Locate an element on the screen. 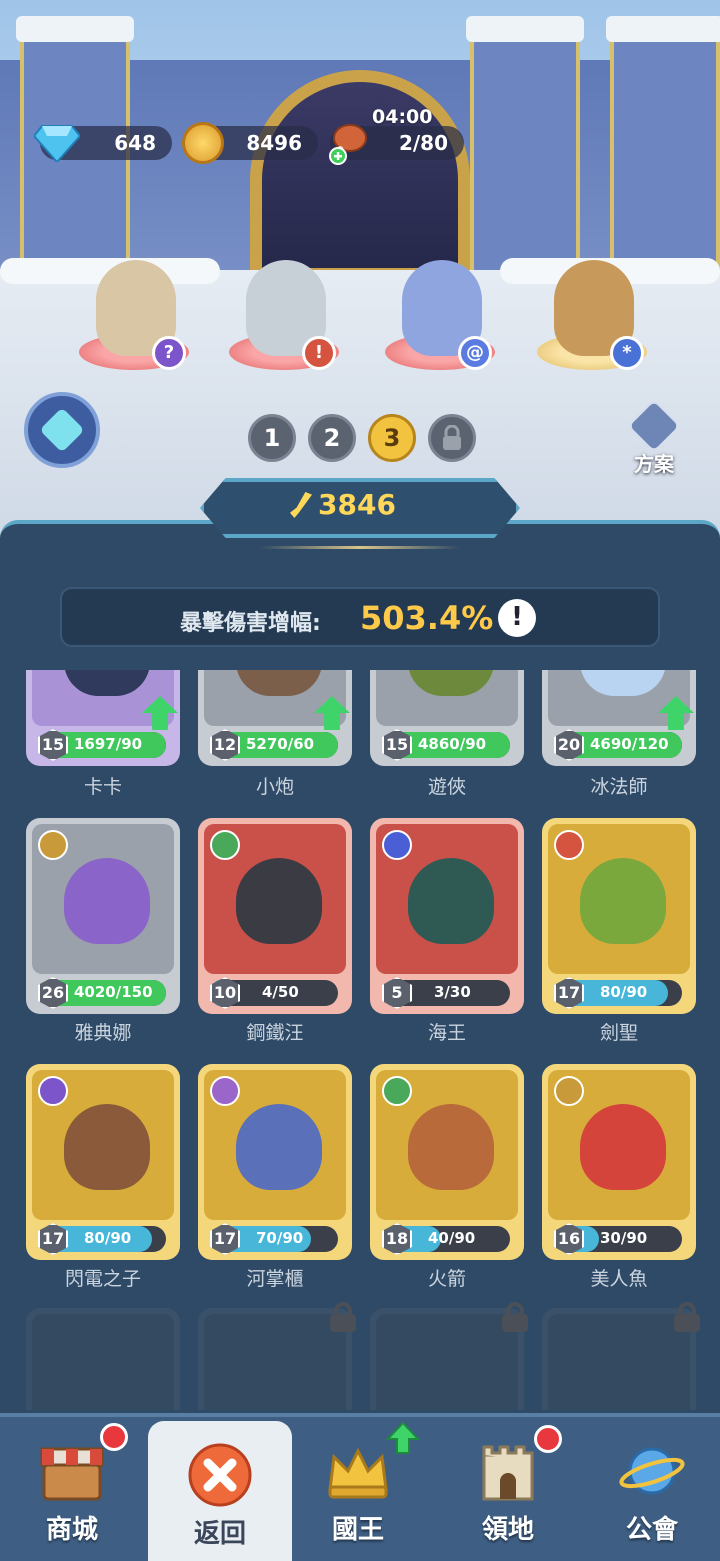  class-badge-icon: * is located at coordinates (627, 353).